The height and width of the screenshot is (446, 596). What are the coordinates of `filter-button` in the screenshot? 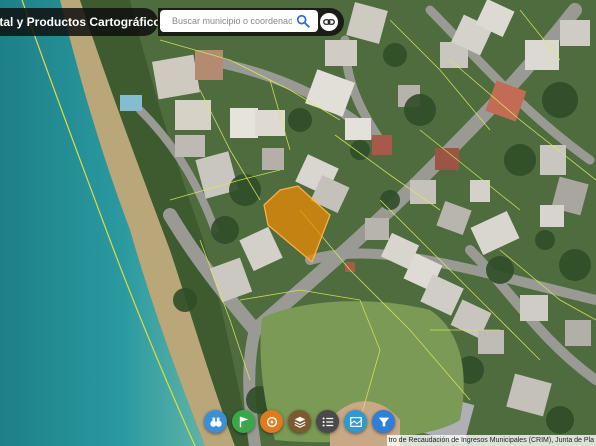 It's located at (383, 421).